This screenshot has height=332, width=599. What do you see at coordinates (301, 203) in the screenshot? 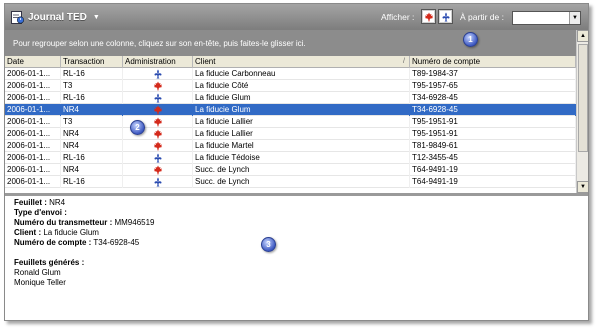
I see `detail-feuillet: Feuillet : NR4` at bounding box center [301, 203].